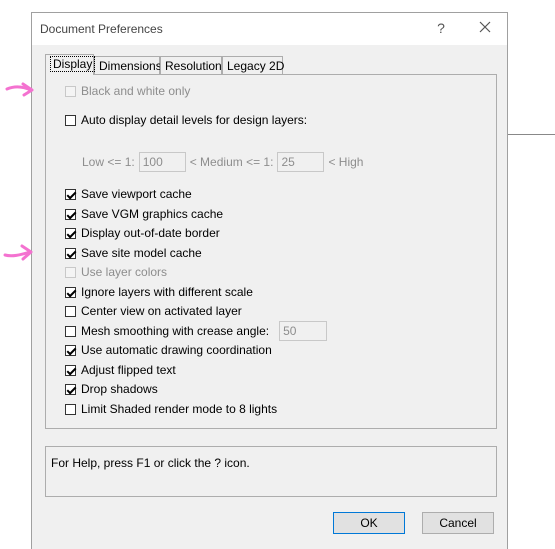  I want to click on option-save-vgm-cache: Save VGM graphics cache, so click(144, 214).